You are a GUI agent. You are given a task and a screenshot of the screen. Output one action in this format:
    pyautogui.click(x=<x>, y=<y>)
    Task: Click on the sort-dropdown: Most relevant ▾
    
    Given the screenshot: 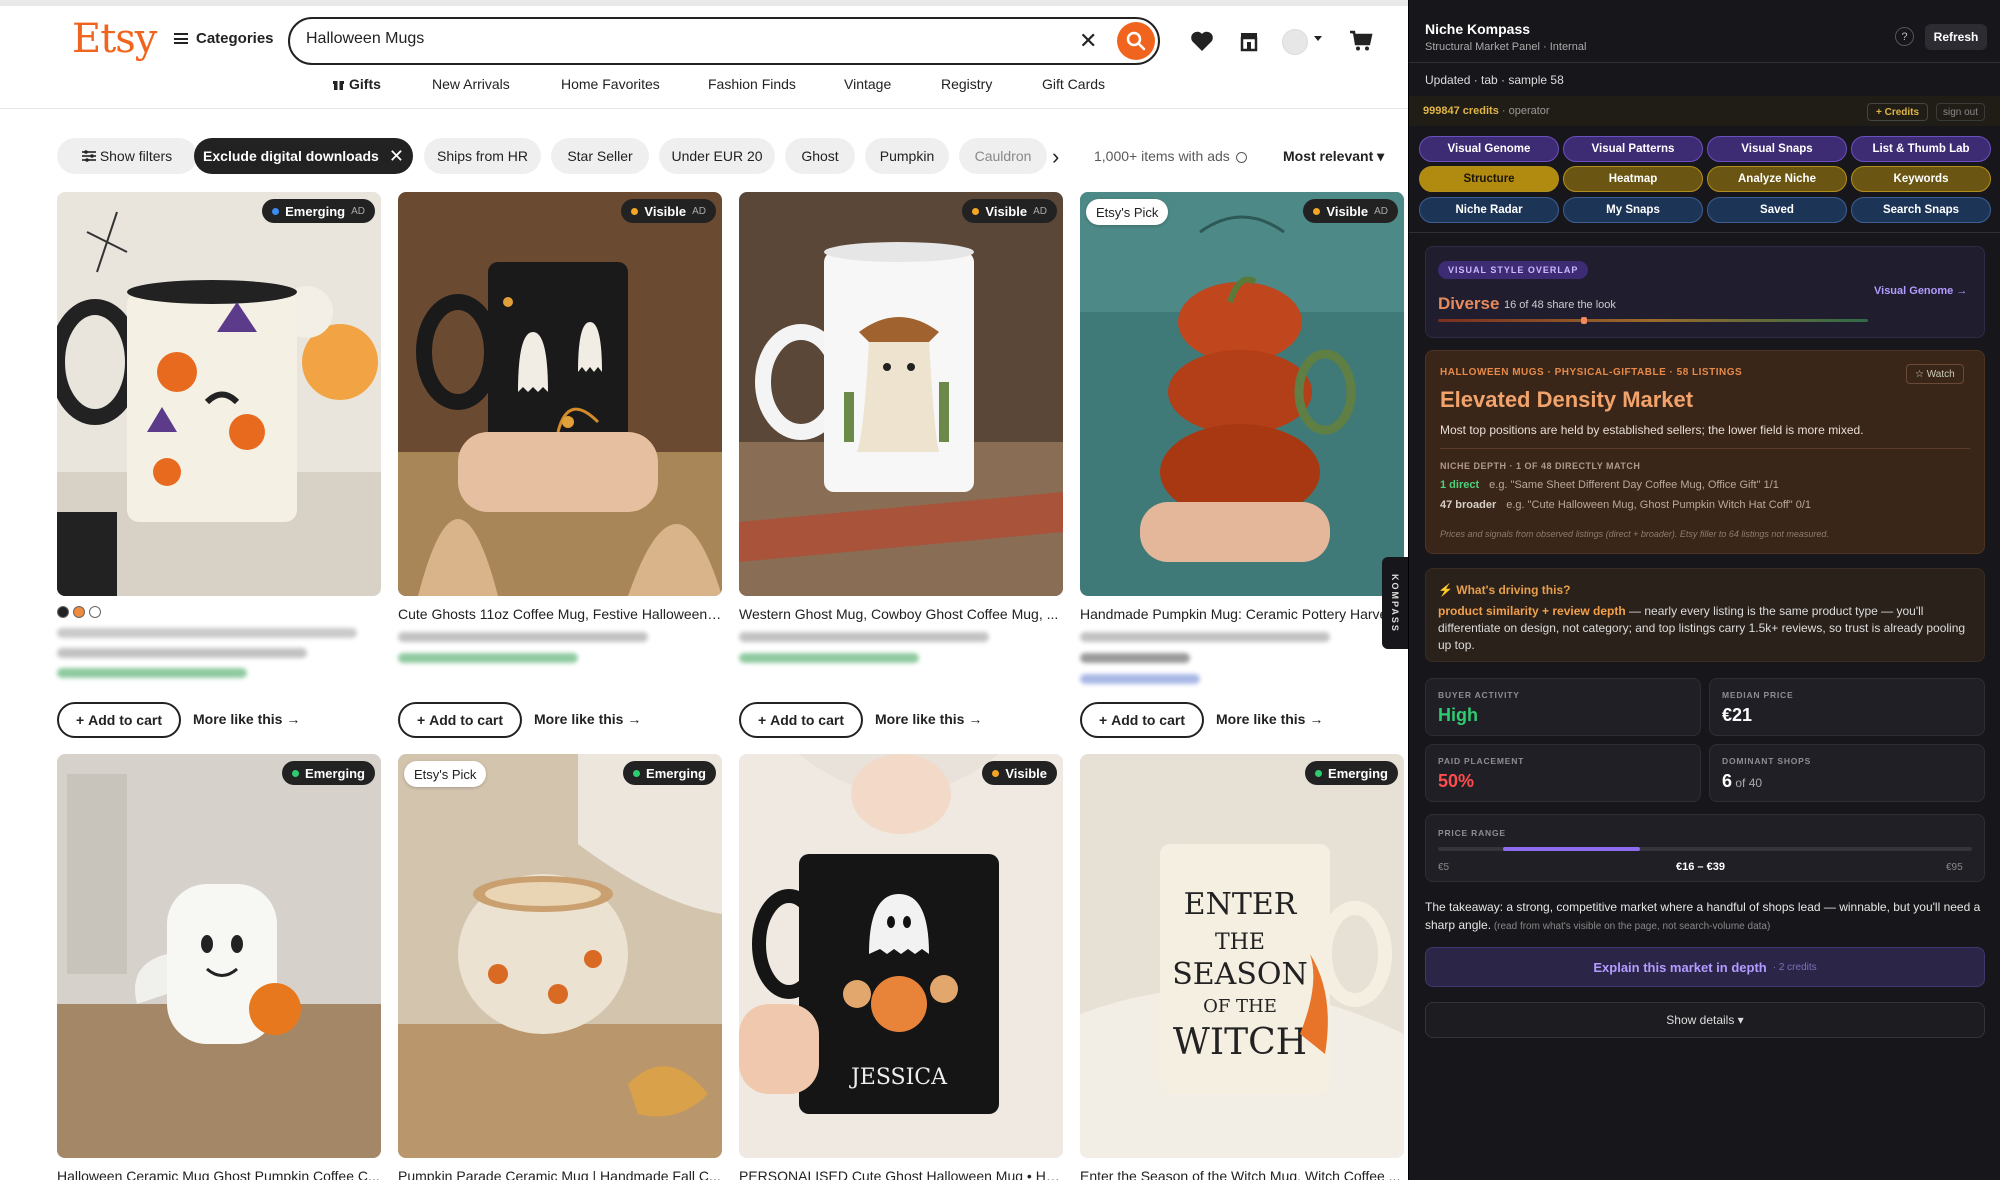 What is the action you would take?
    pyautogui.click(x=1333, y=156)
    